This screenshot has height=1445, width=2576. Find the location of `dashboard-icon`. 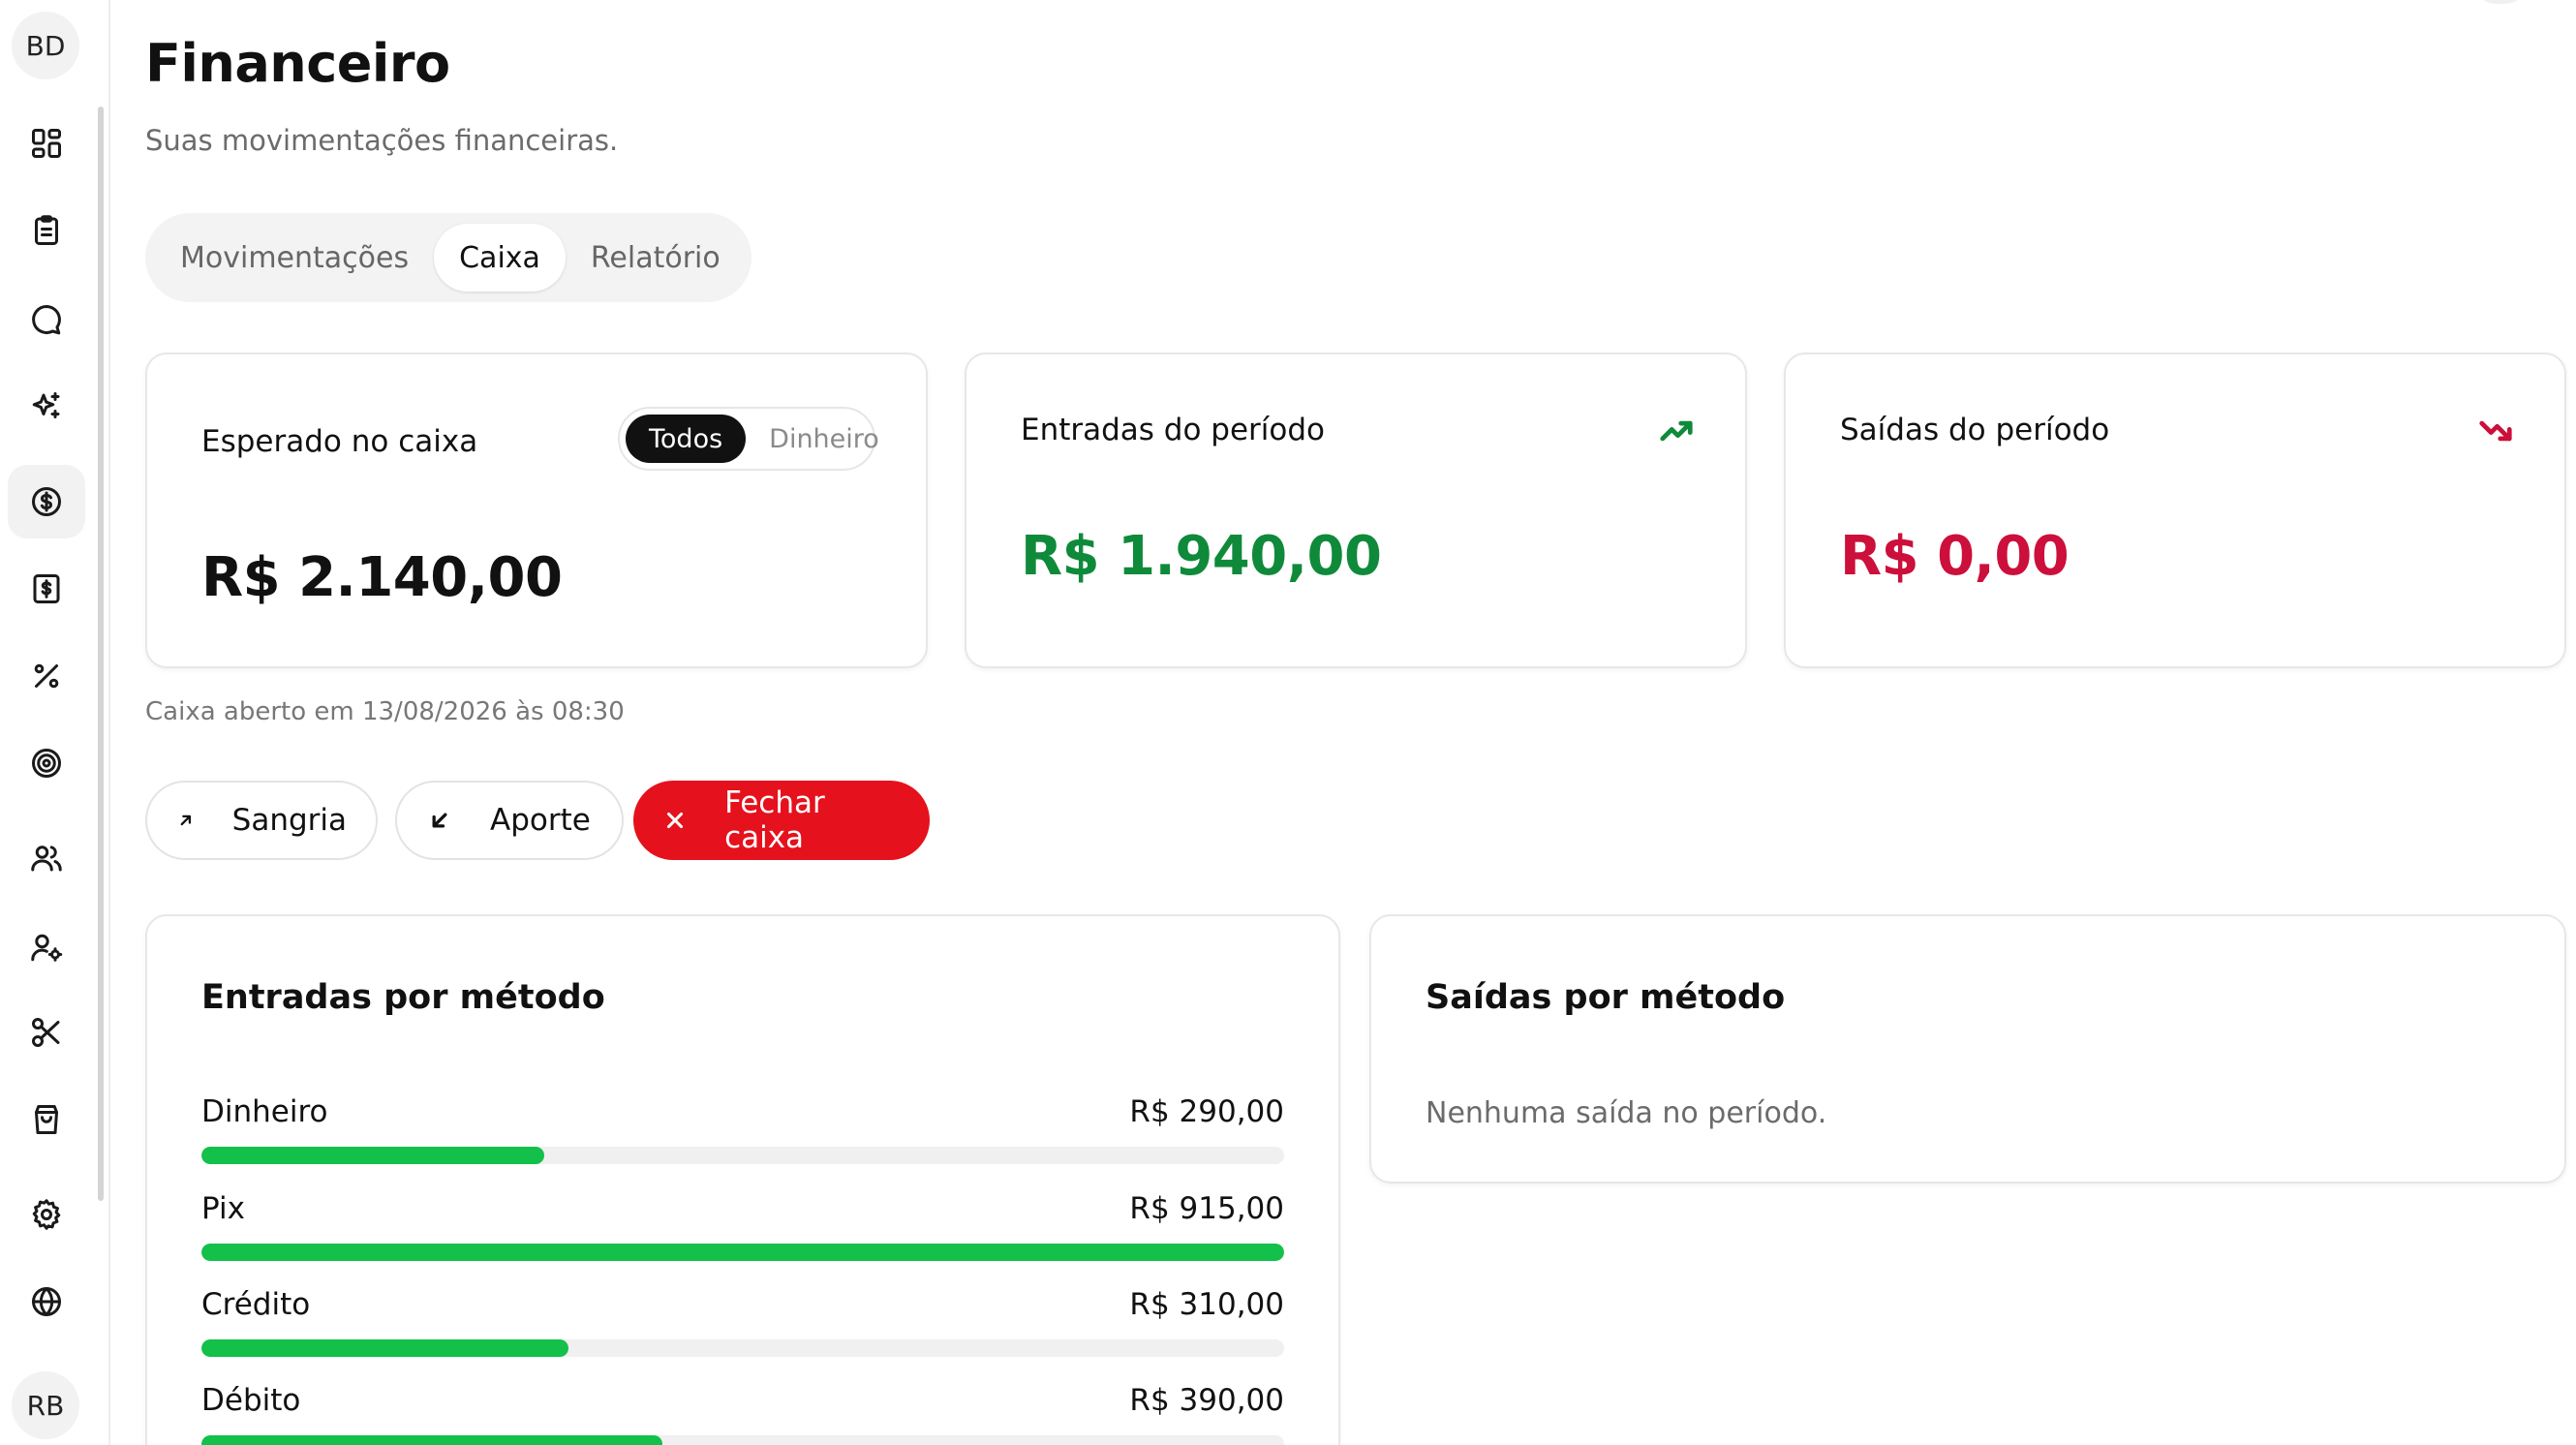

dashboard-icon is located at coordinates (46, 144).